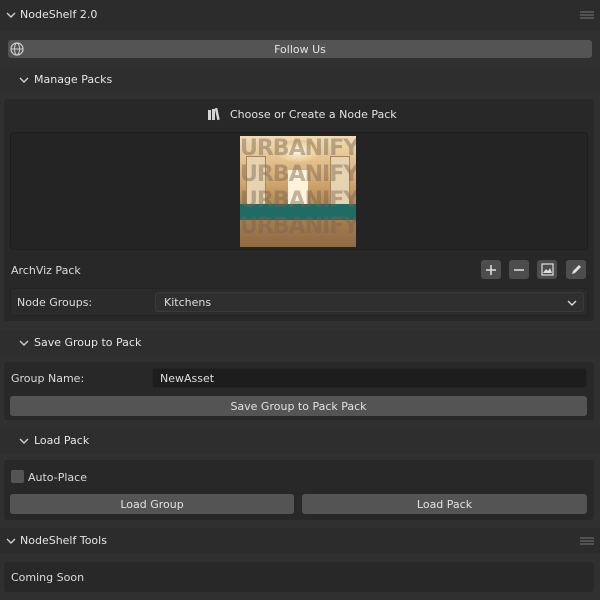 The height and width of the screenshot is (600, 600). I want to click on save-group-button-label: Save Group to Pack Pack, so click(298, 406).